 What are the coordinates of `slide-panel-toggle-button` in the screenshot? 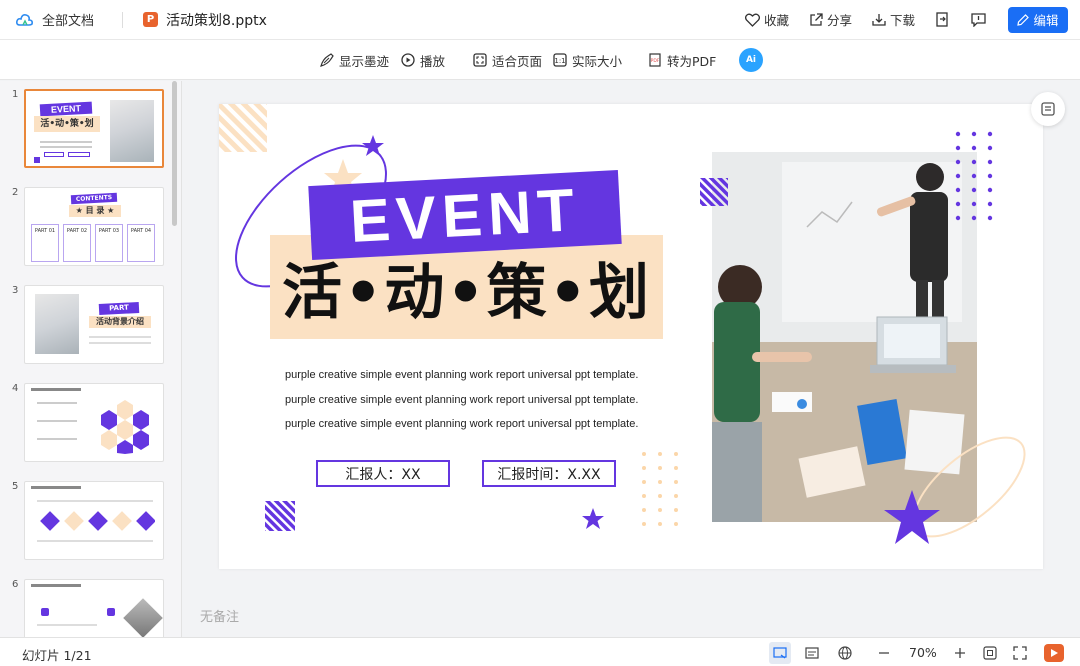 It's located at (1048, 109).